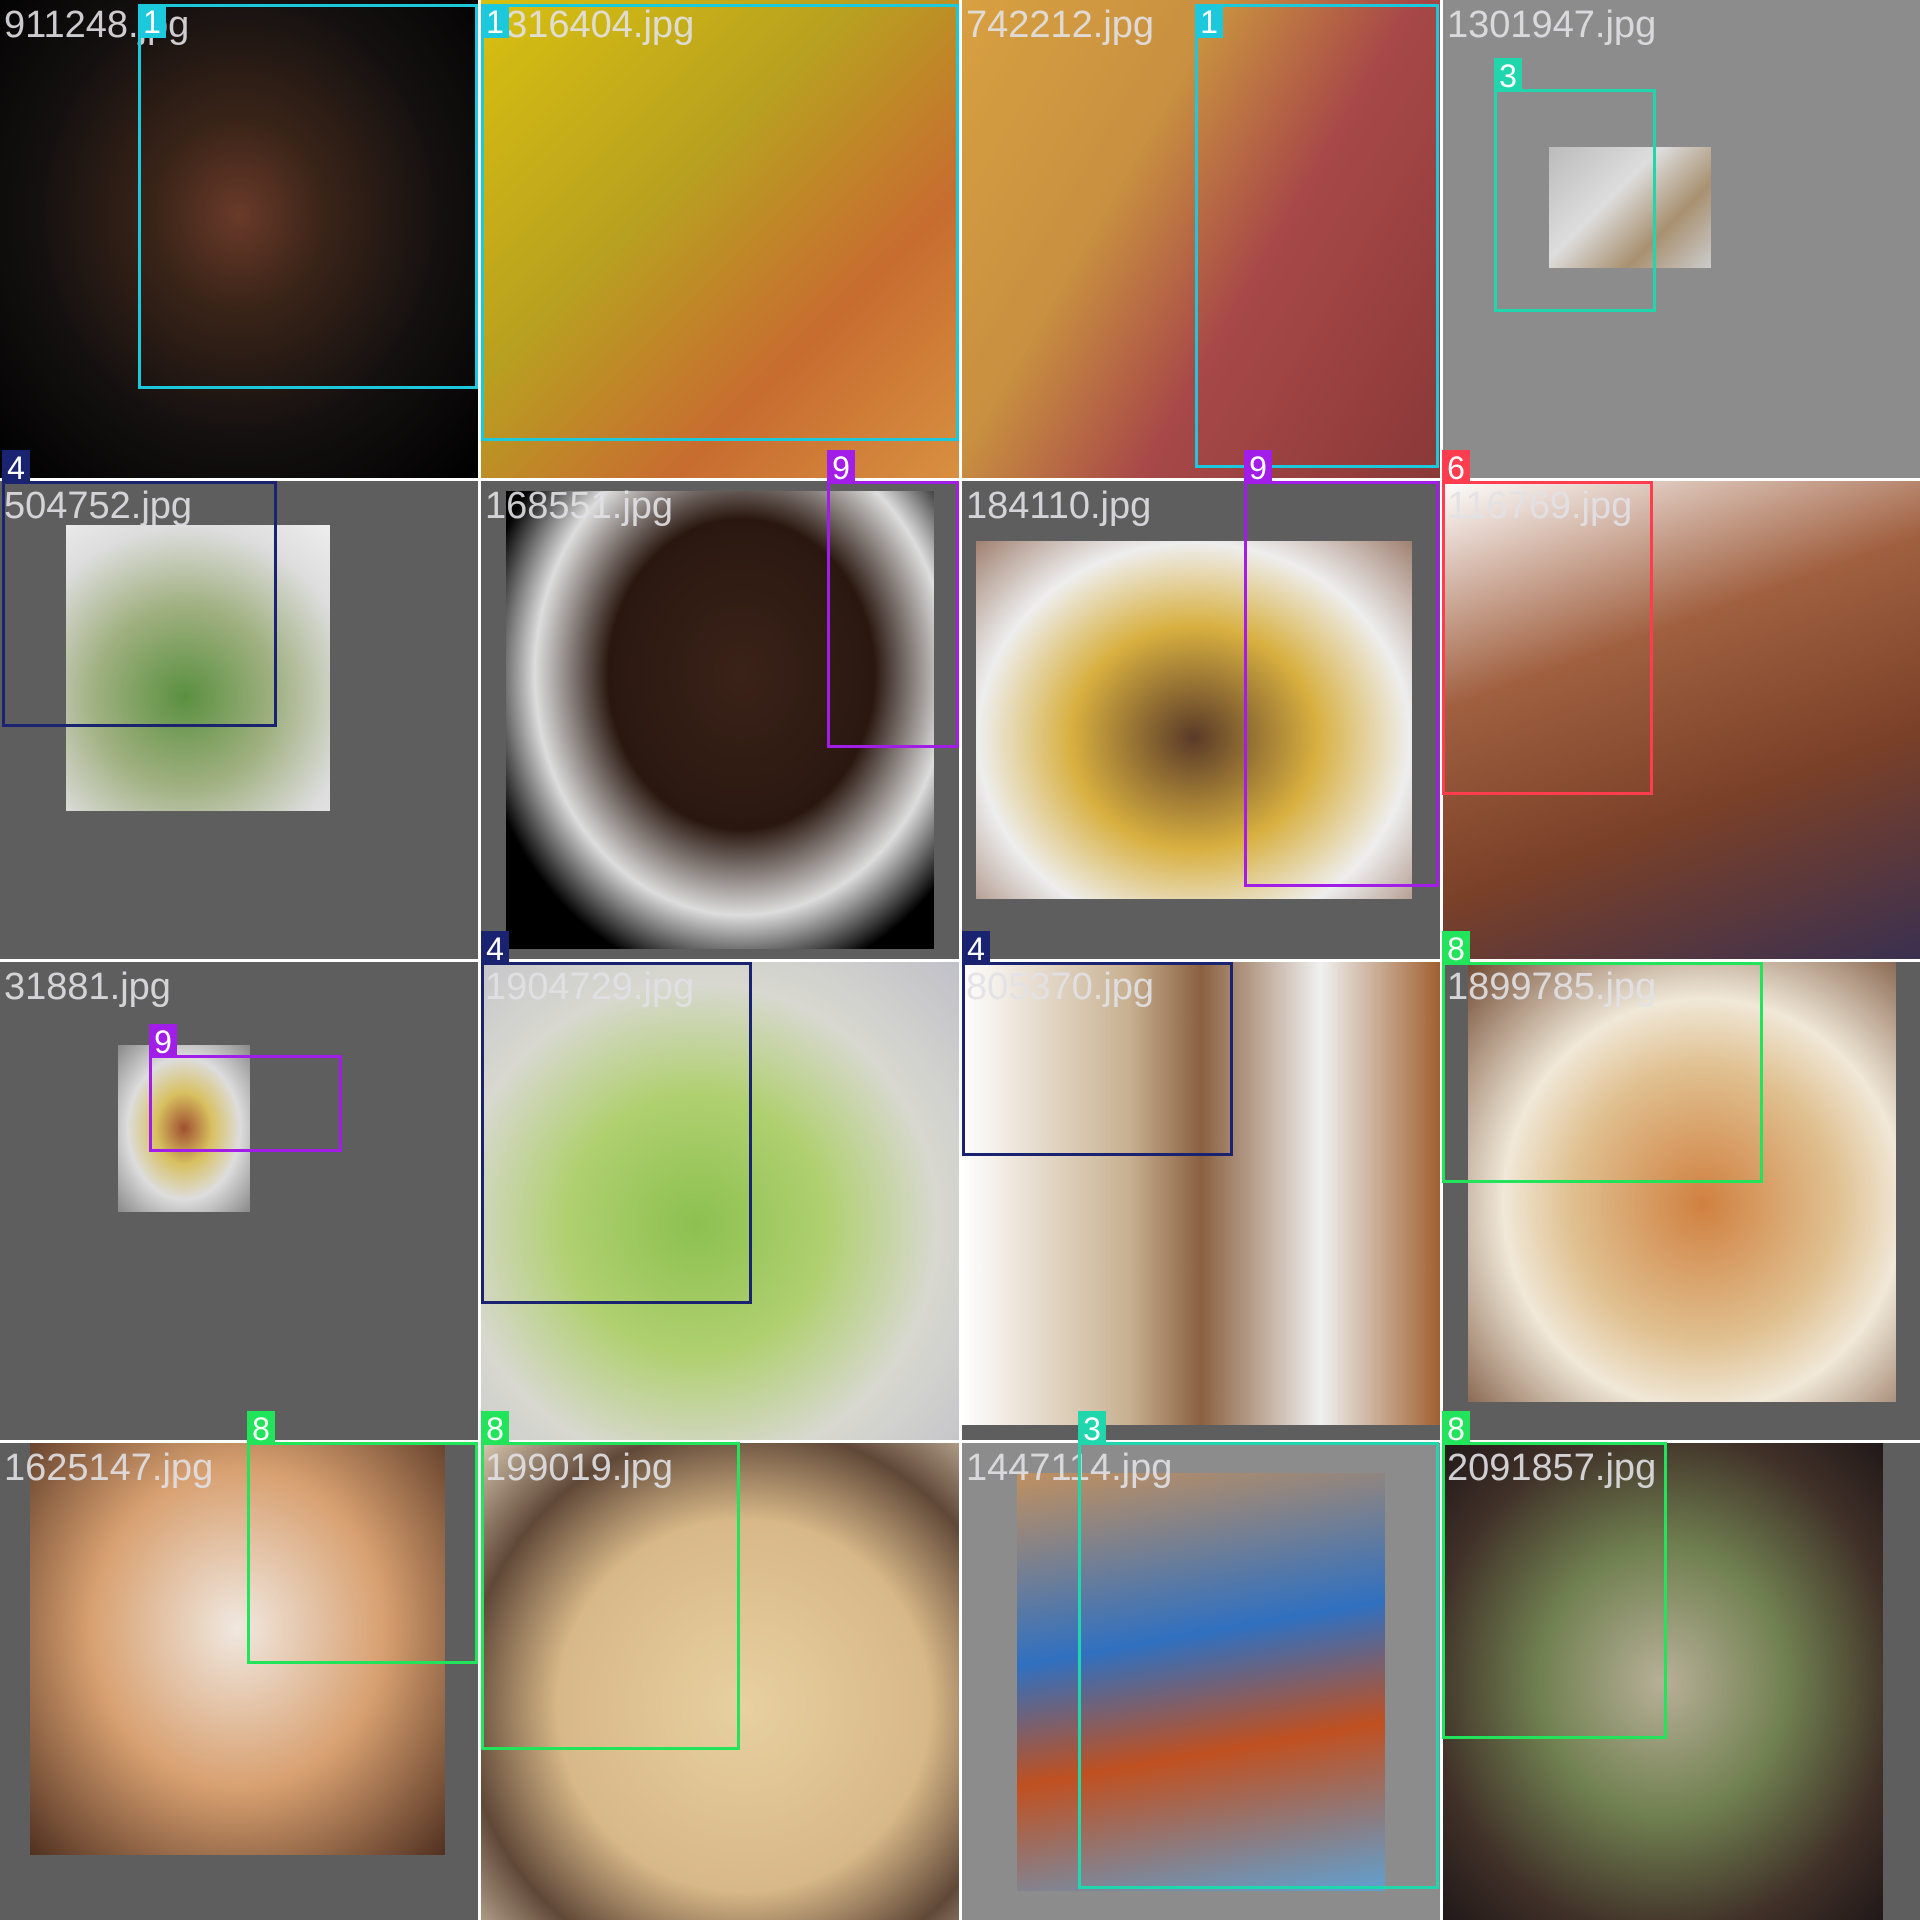 This screenshot has width=1920, height=1920. What do you see at coordinates (109, 1468) in the screenshot?
I see `filename-label: 1625147.jpg` at bounding box center [109, 1468].